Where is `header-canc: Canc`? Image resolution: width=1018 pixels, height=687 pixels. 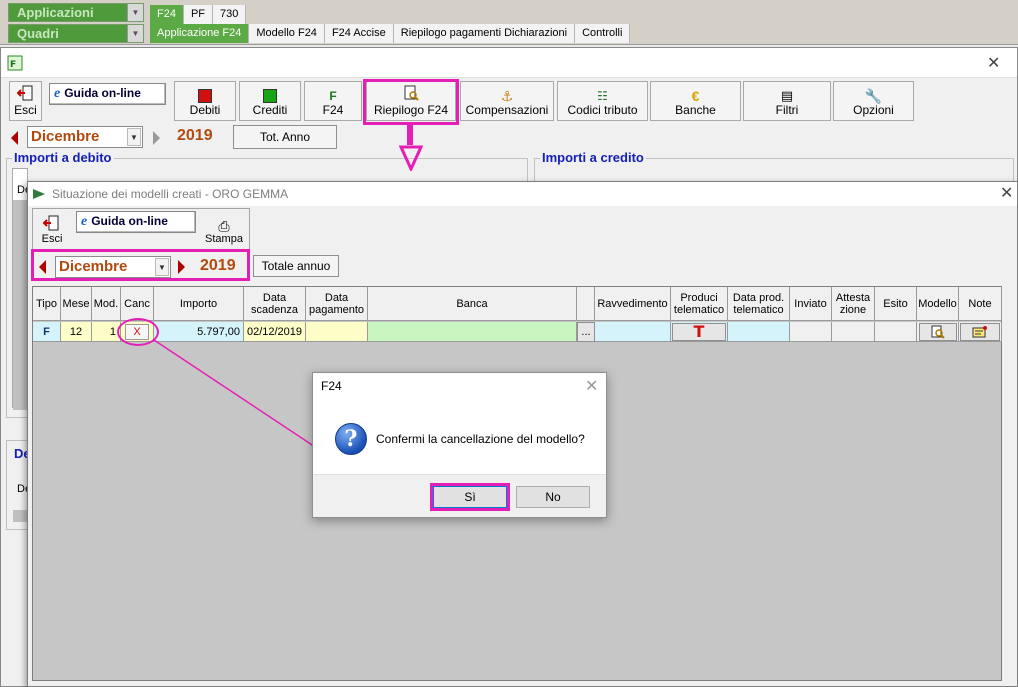 header-canc: Canc is located at coordinates (137, 304).